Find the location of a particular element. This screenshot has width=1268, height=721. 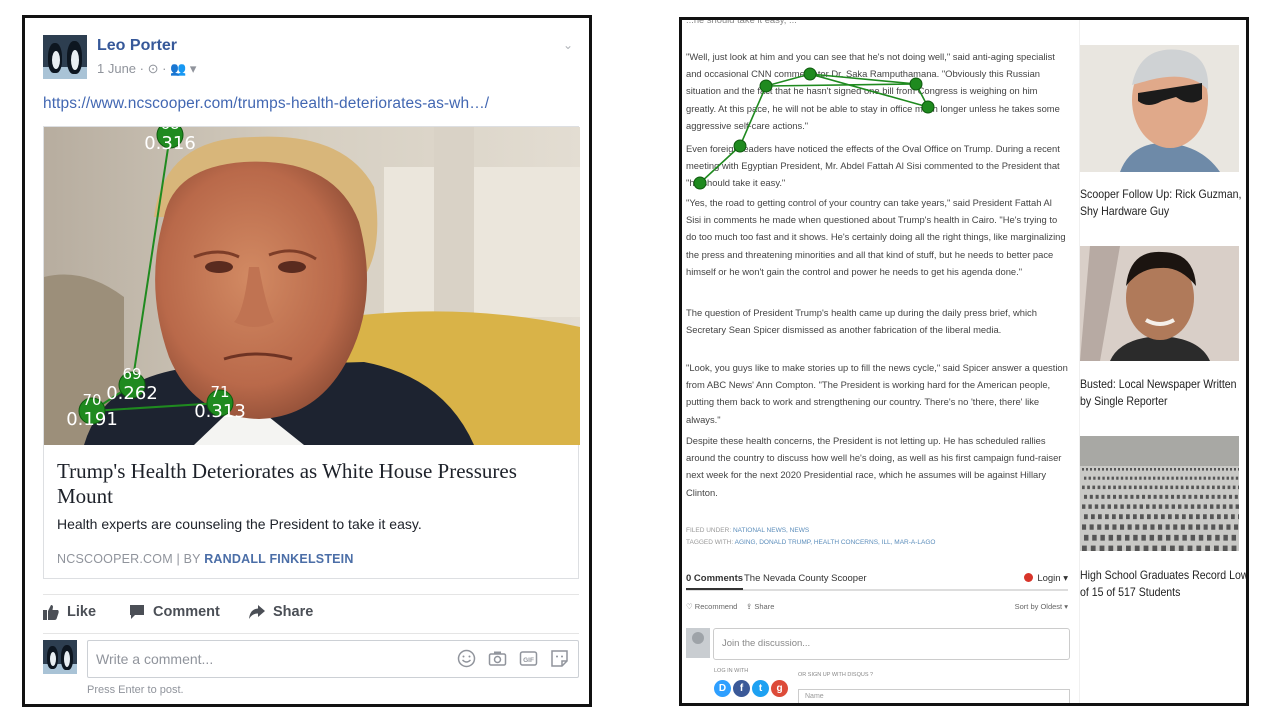

google-icon: g is located at coordinates (779, 688).